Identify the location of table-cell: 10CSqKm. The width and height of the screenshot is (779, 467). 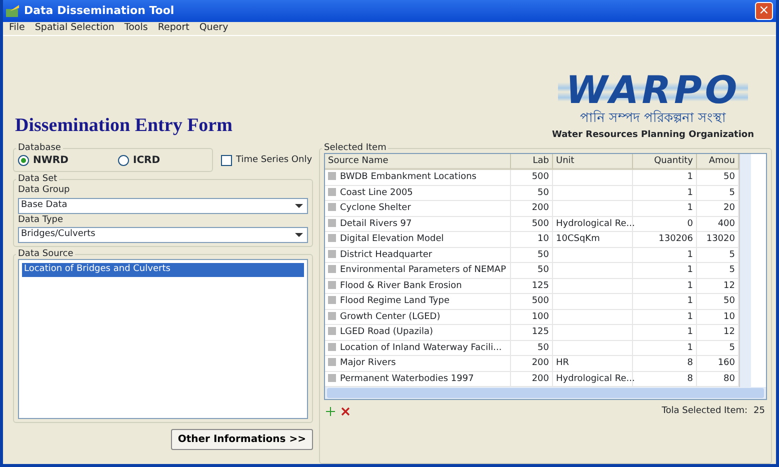
(593, 240).